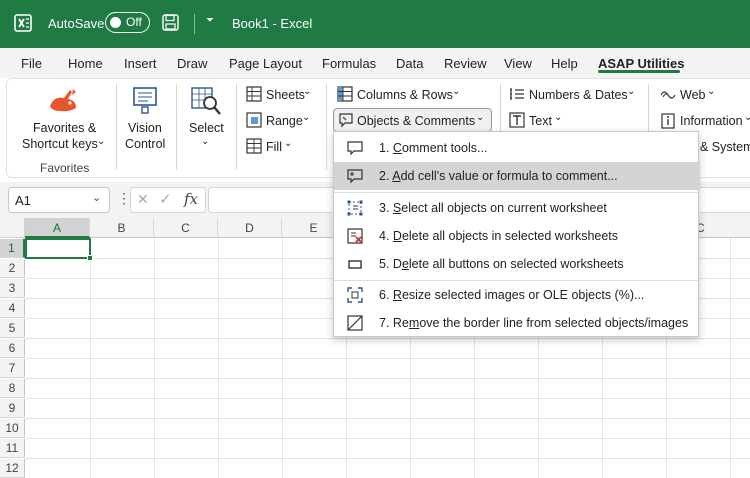  What do you see at coordinates (641, 63) in the screenshot?
I see `tab-asap-utilities: ASAP Utilities` at bounding box center [641, 63].